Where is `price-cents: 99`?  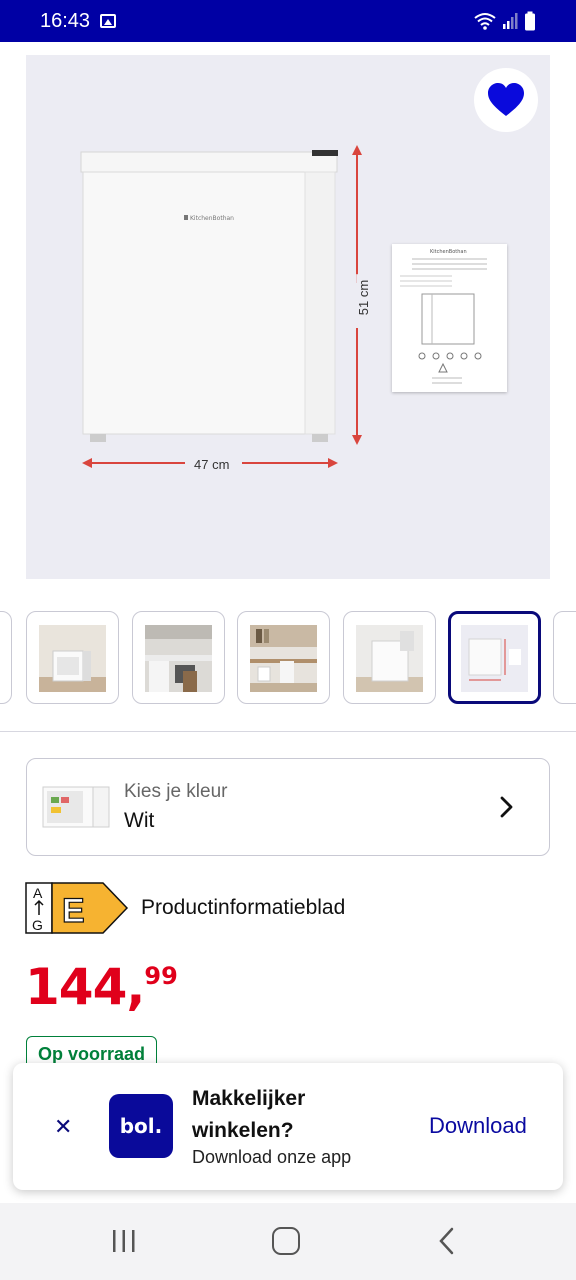
price-cents: 99 is located at coordinates (161, 976).